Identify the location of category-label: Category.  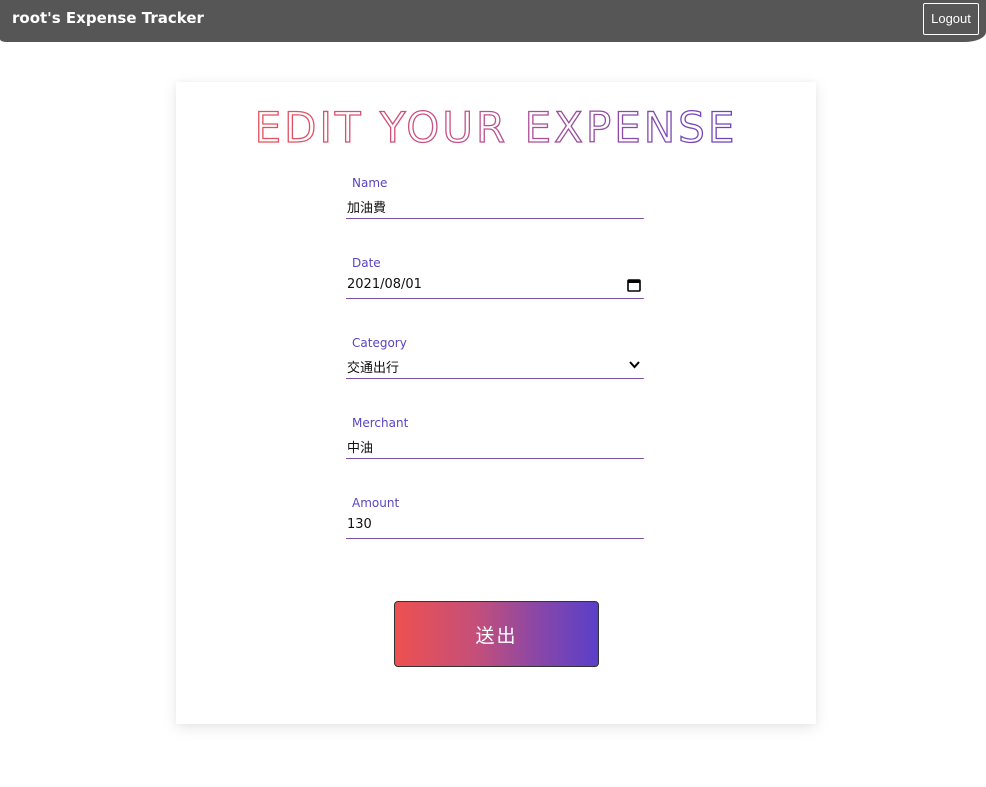
(379, 343).